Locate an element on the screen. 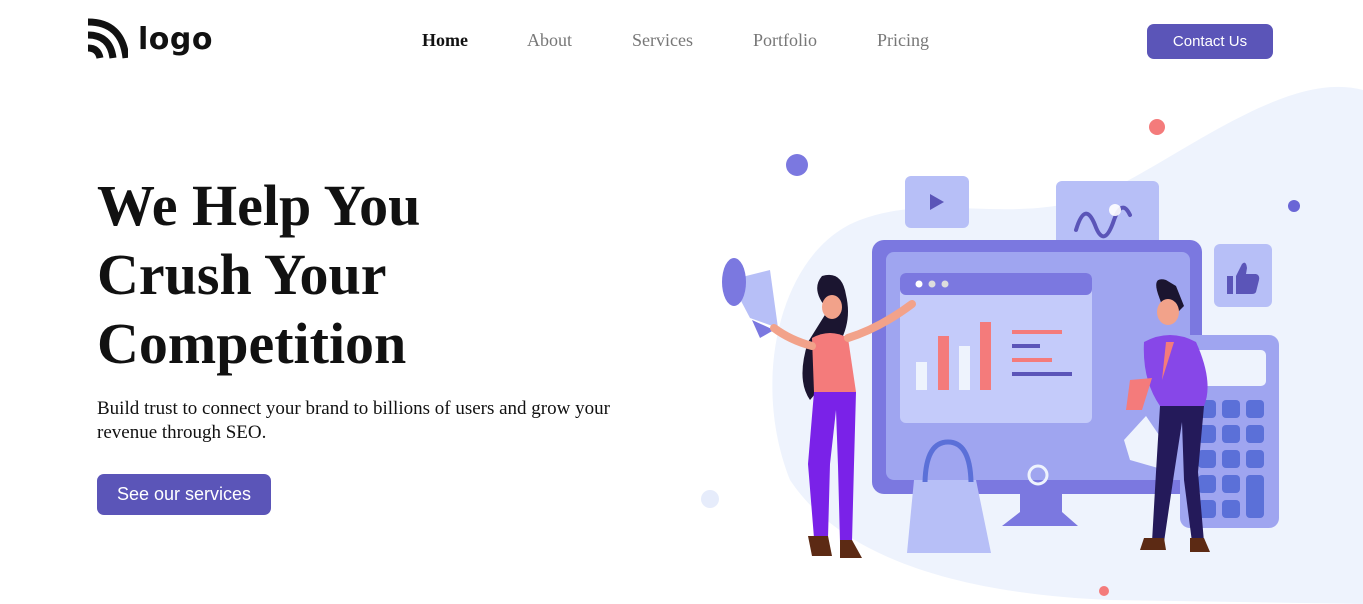 This screenshot has height=604, width=1363. nav-home: Home is located at coordinates (445, 40).